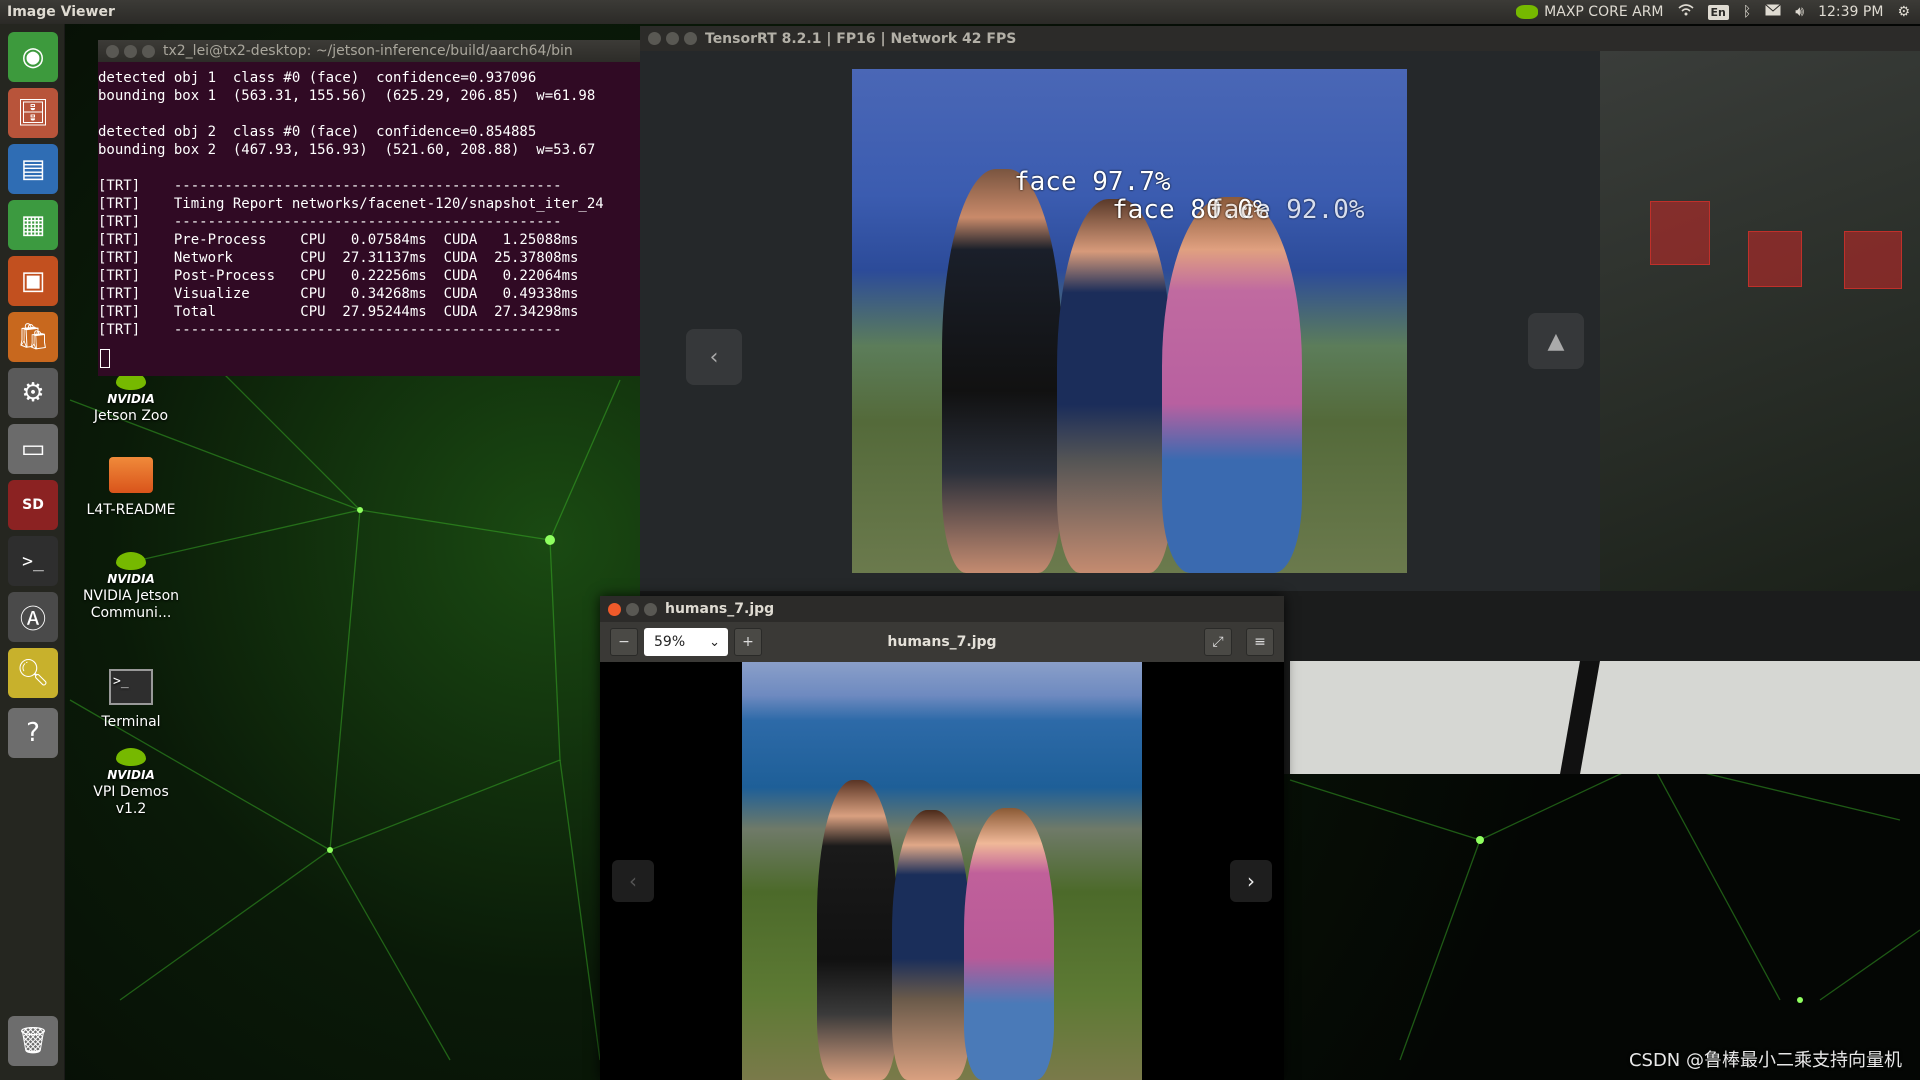 The width and height of the screenshot is (1920, 1080). What do you see at coordinates (33, 673) in the screenshot?
I see `image-viewer-icon: 🔍︎` at bounding box center [33, 673].